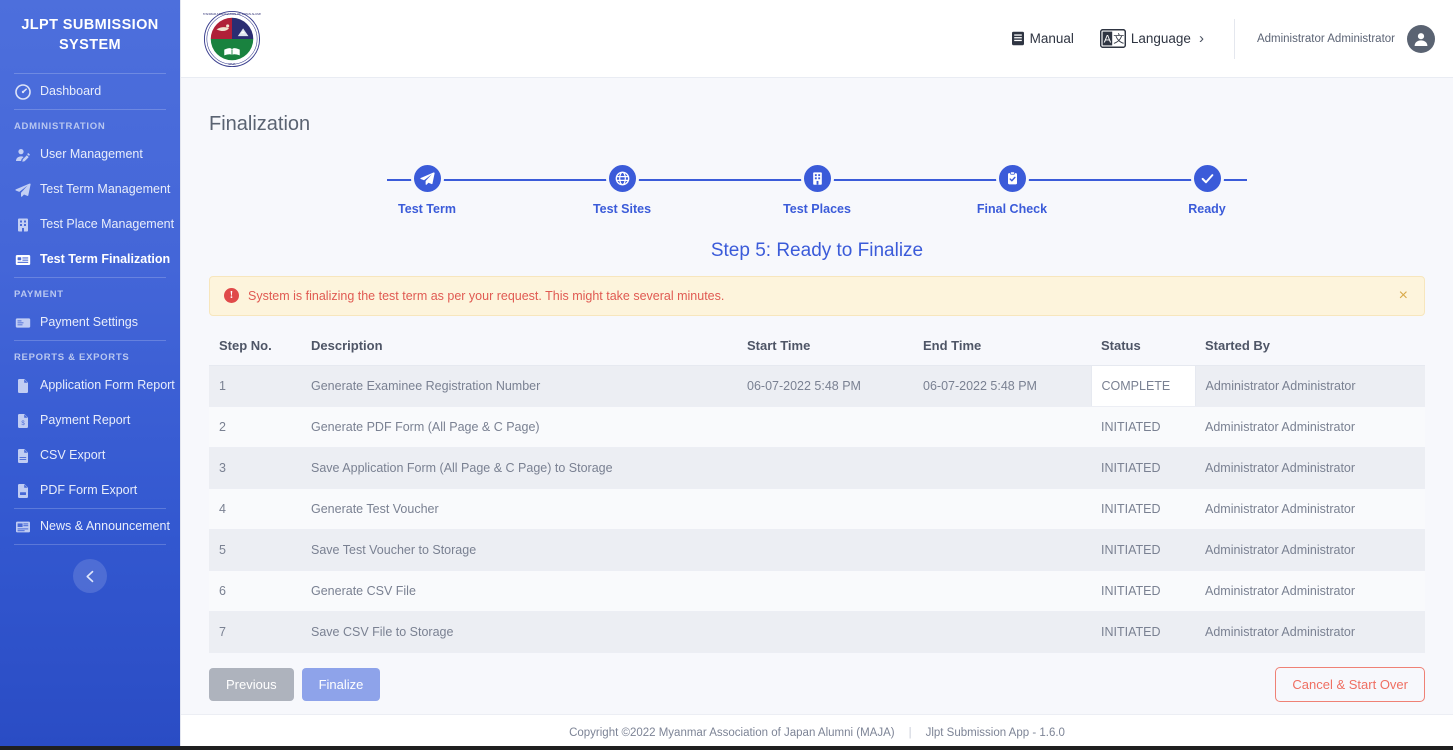  I want to click on action-bar: Previous Finalize Cancel & Start Over, so click(817, 677).